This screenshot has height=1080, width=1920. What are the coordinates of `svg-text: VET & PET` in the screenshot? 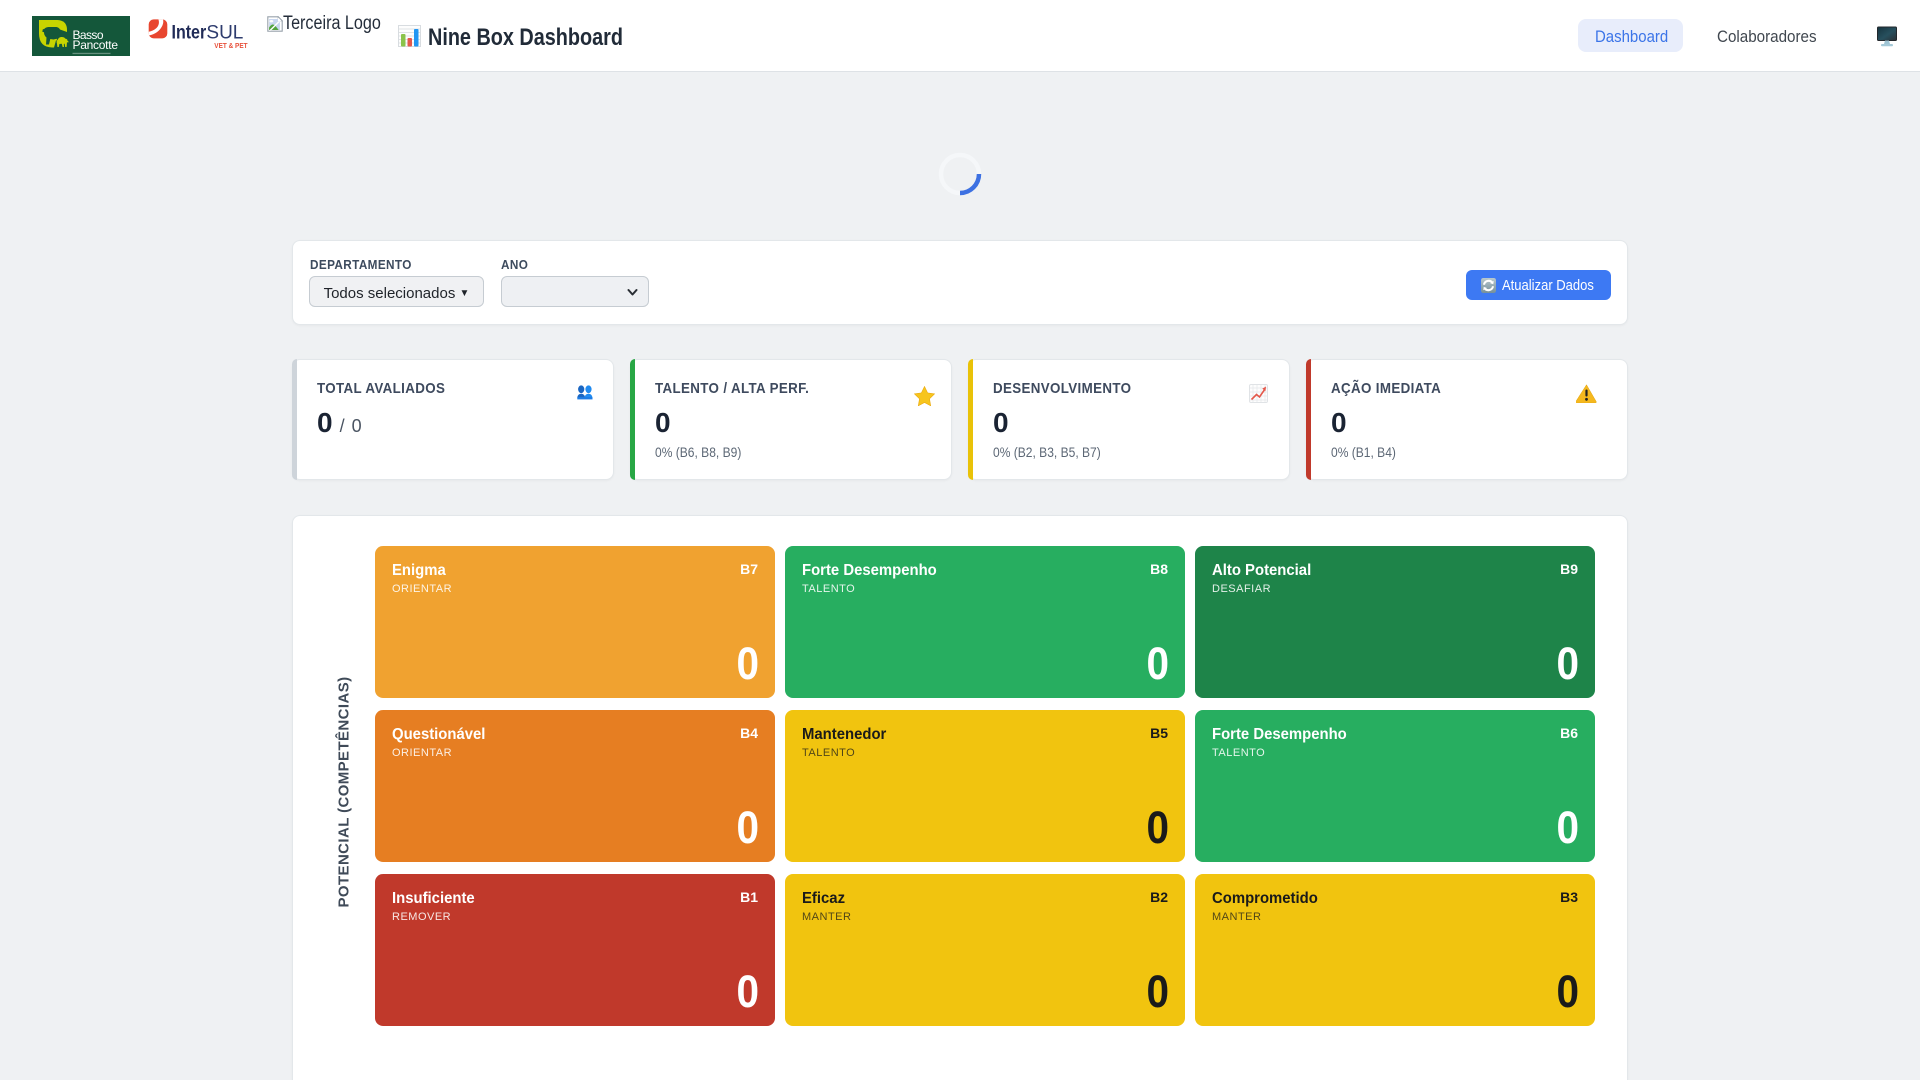 It's located at (231, 45).